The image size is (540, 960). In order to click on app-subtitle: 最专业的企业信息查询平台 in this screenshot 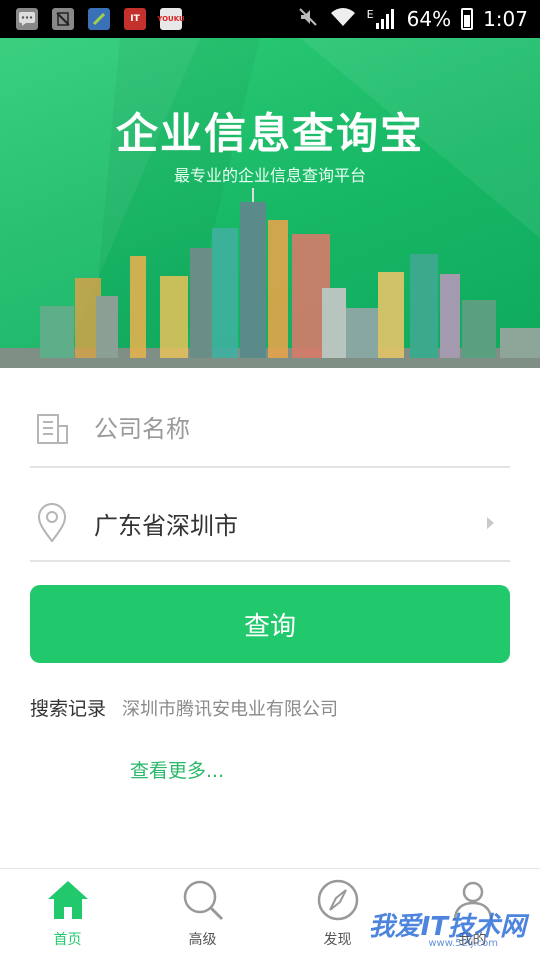, I will do `click(269, 175)`.